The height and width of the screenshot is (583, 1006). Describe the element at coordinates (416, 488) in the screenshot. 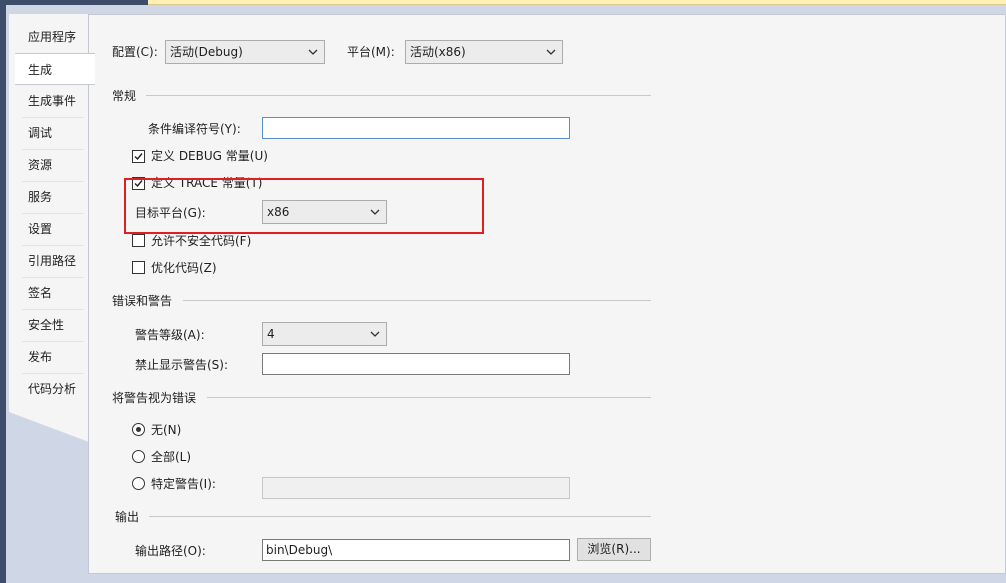

I see `specific-warnings-input` at that location.